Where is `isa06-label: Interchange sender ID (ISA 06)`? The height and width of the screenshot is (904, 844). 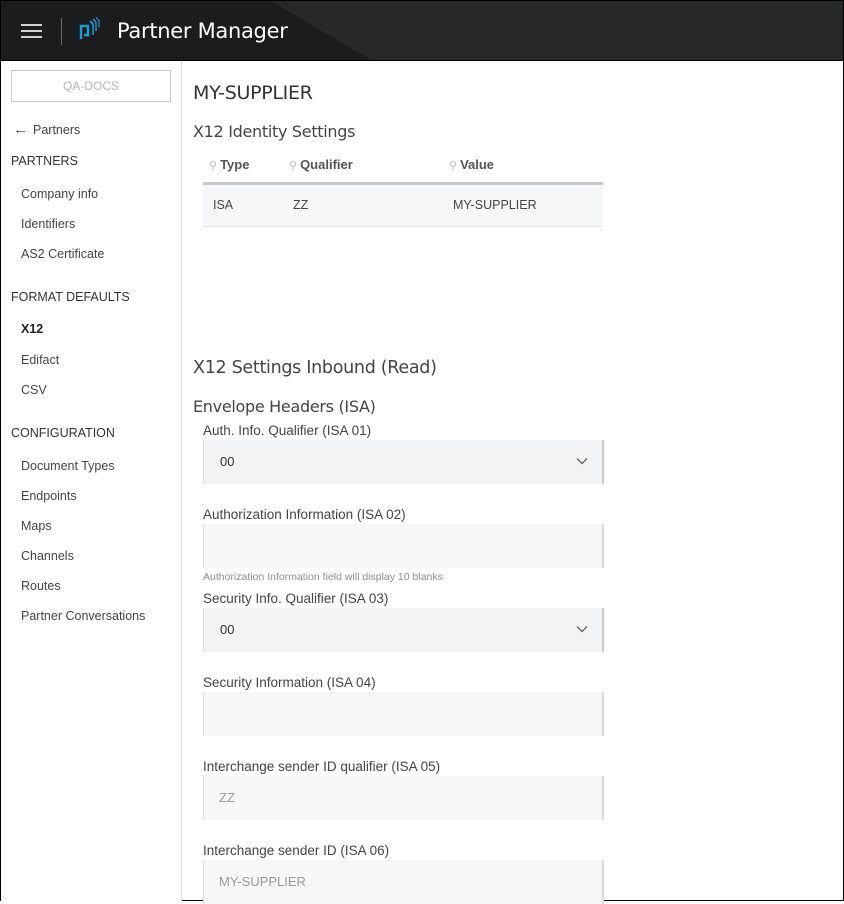
isa06-label: Interchange sender ID (ISA 06) is located at coordinates (296, 850).